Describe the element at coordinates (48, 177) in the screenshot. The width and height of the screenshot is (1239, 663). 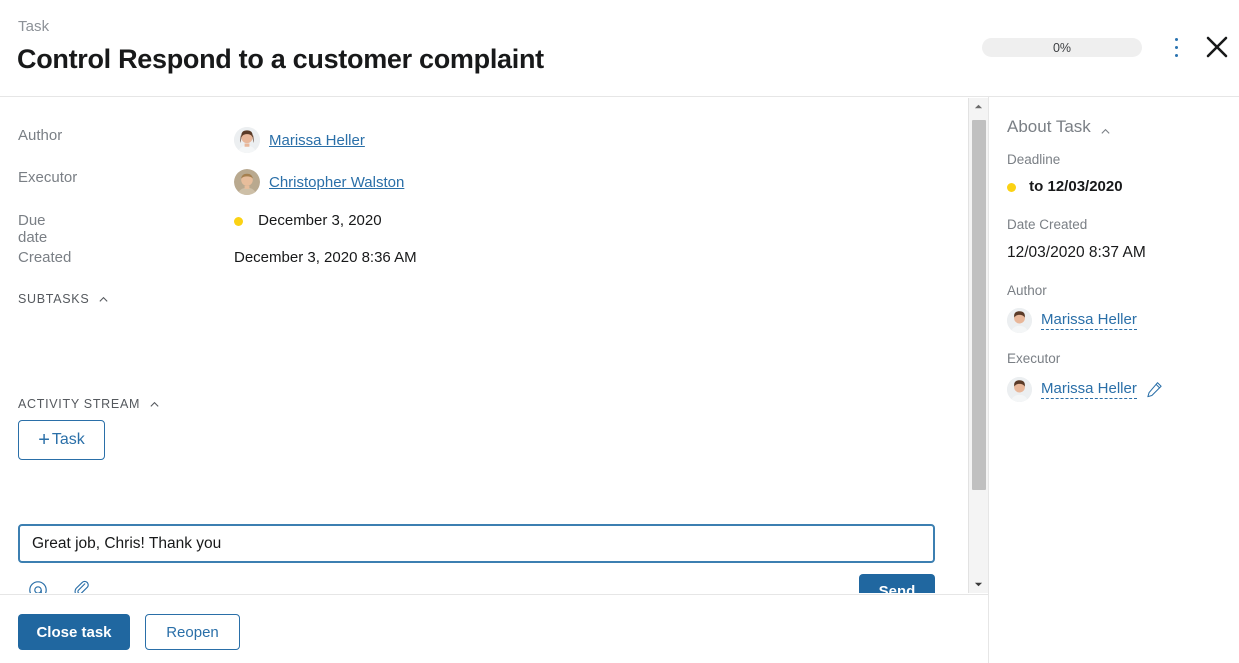
I see `detail-label-executor: Executor` at that location.